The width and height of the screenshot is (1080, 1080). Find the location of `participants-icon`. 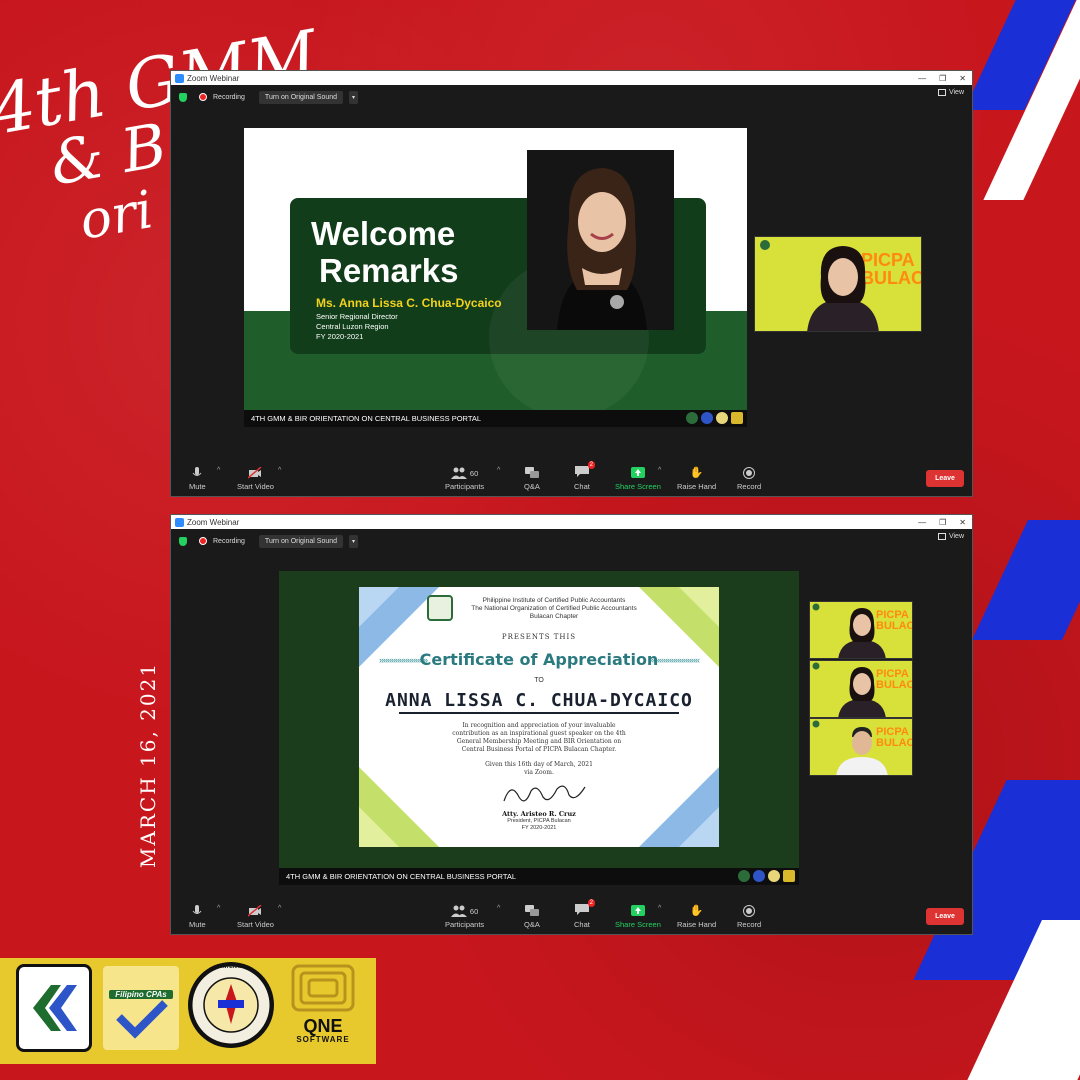

participants-icon is located at coordinates (458, 473).